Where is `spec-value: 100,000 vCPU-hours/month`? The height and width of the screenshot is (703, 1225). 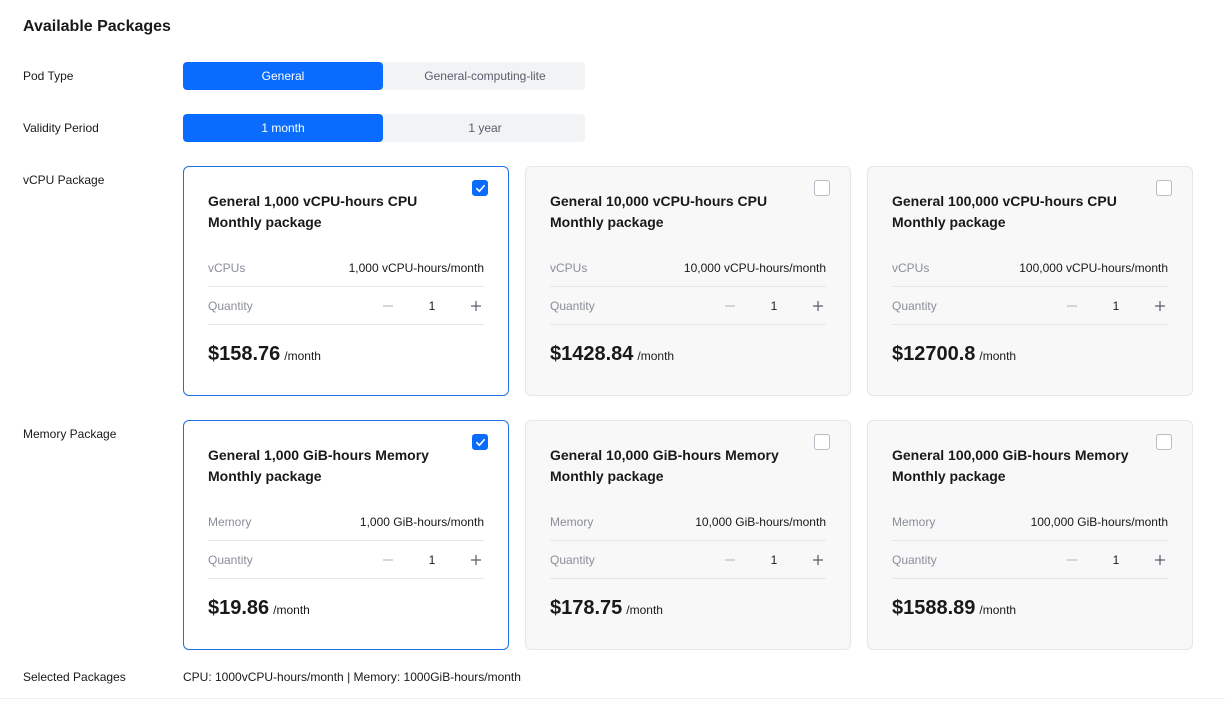 spec-value: 100,000 vCPU-hours/month is located at coordinates (1093, 267).